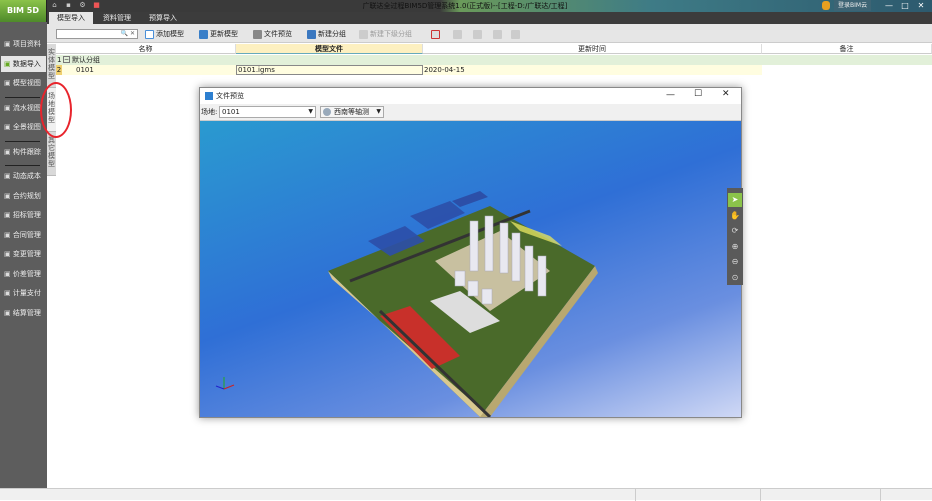  What do you see at coordinates (23, 11) in the screenshot?
I see `app-logo: BIM 5D` at bounding box center [23, 11].